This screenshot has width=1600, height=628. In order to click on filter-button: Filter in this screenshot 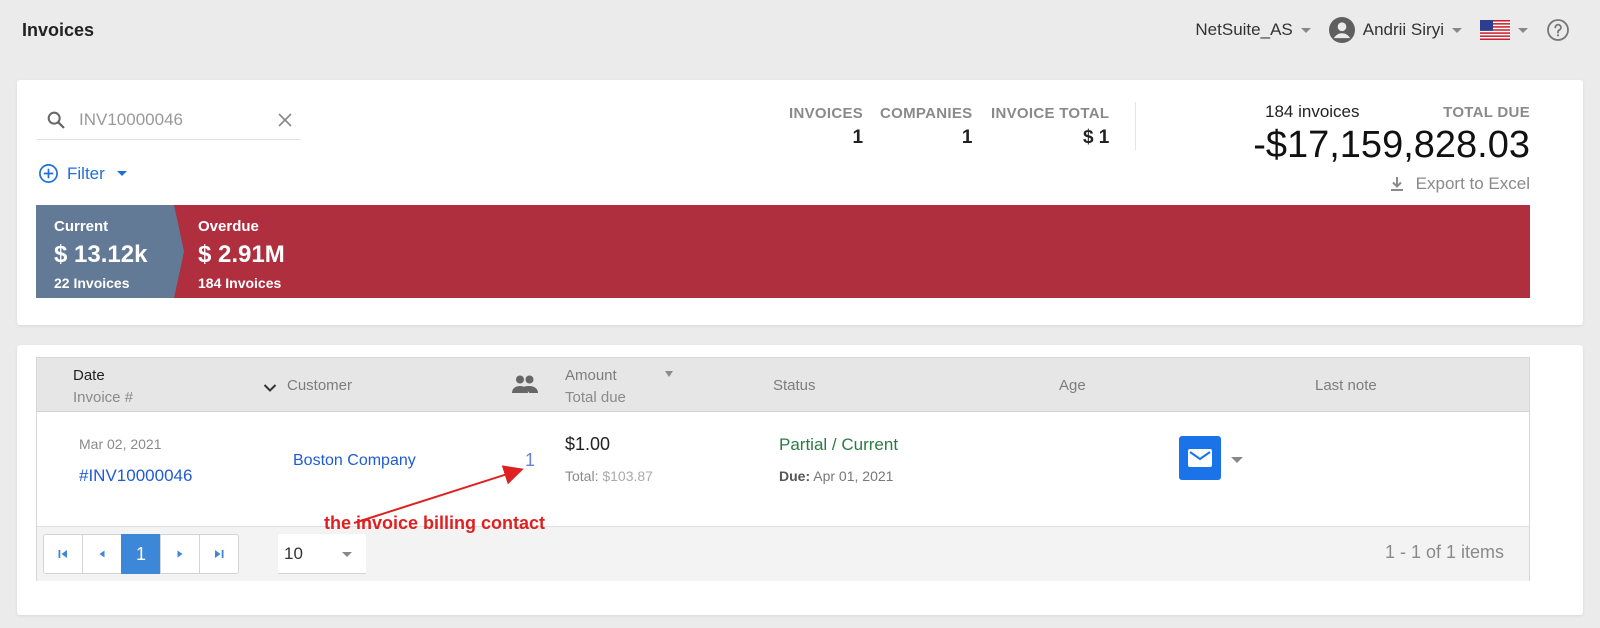, I will do `click(82, 173)`.